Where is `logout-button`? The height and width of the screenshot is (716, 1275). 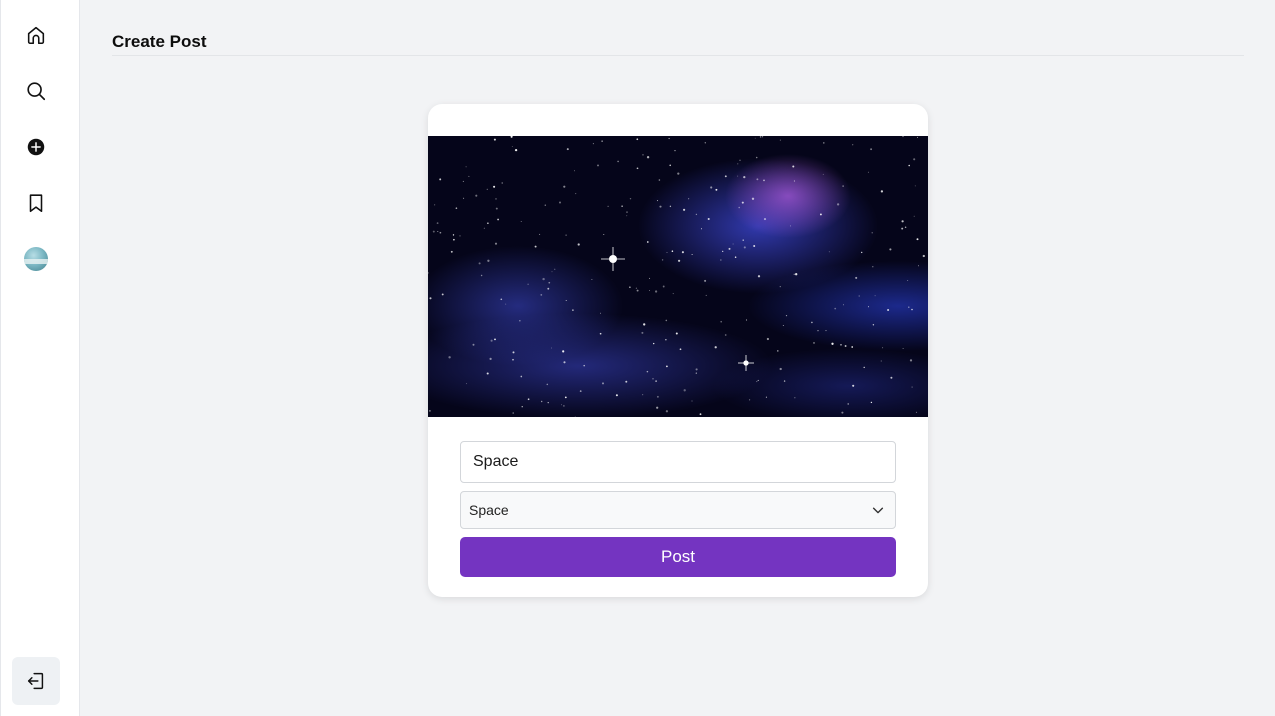 logout-button is located at coordinates (36, 681).